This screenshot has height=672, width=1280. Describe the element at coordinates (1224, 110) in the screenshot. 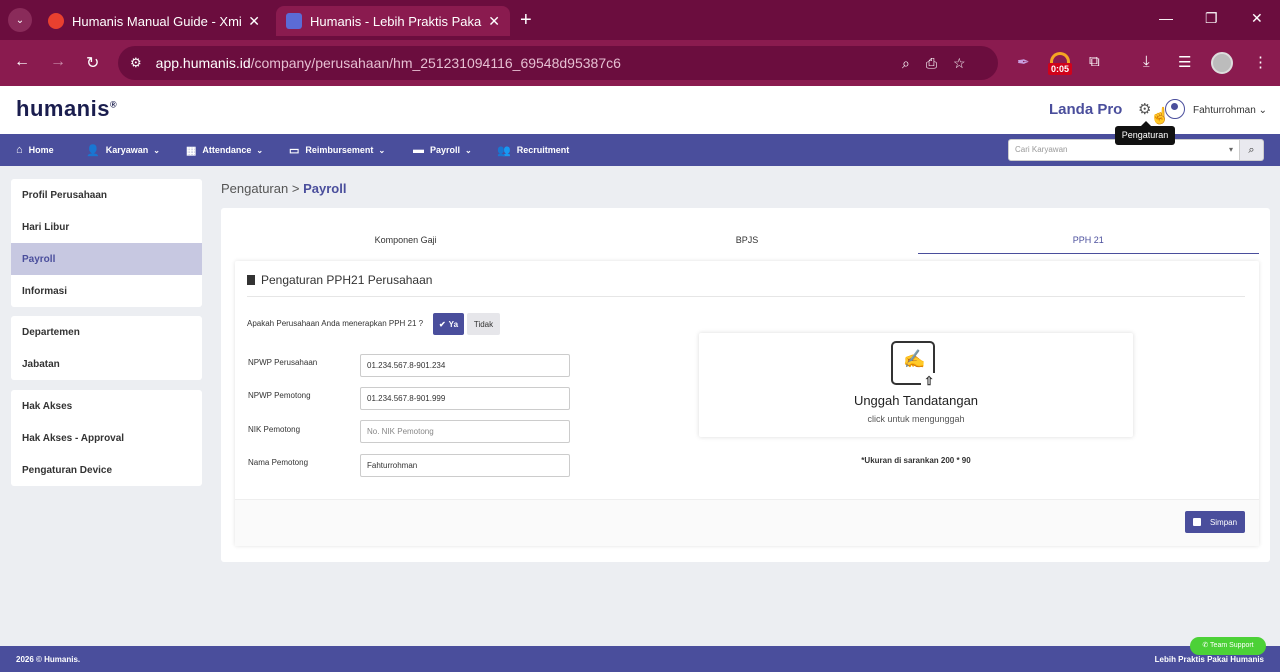

I see `user-name: Fahturrohman` at that location.